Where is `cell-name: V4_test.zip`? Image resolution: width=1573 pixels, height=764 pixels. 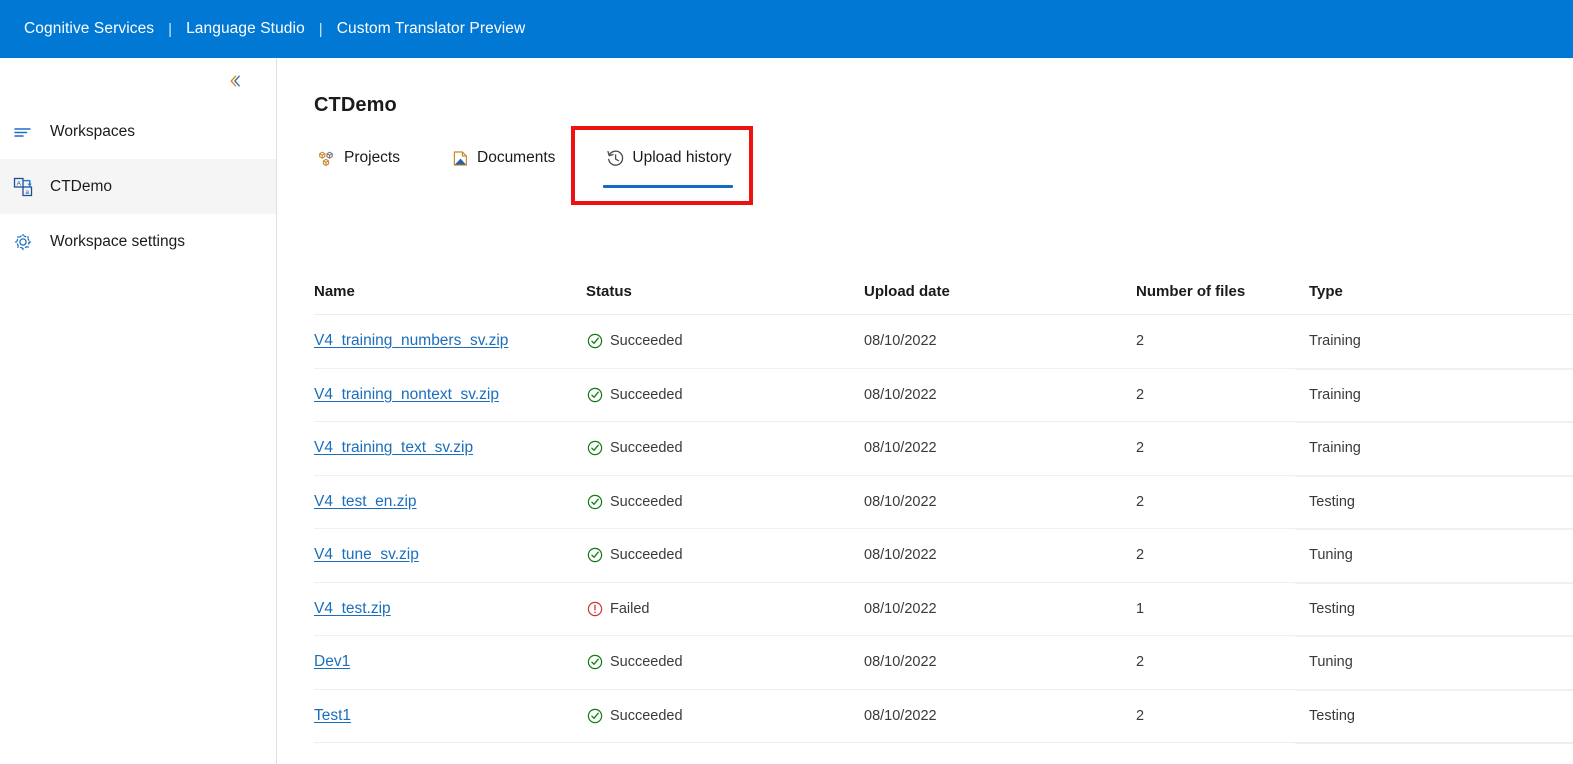 cell-name: V4_test.zip is located at coordinates (450, 609).